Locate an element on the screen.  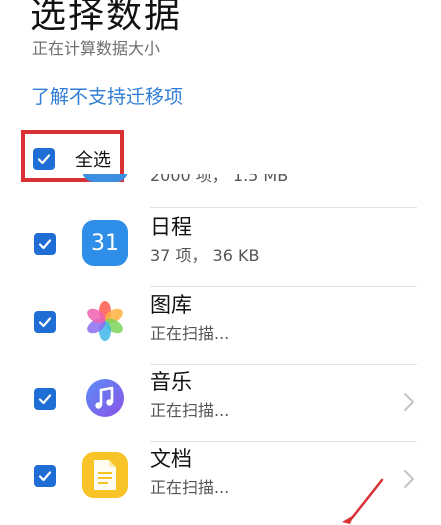
divider is located at coordinates (283, 207).